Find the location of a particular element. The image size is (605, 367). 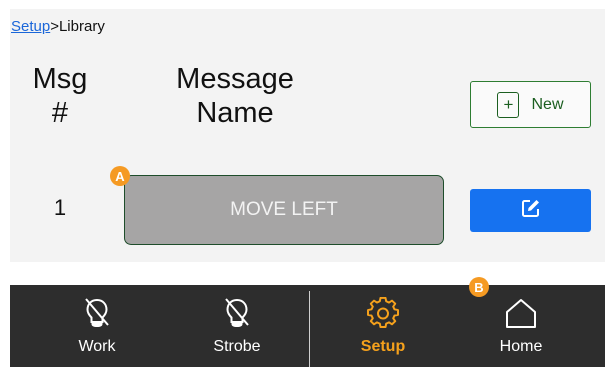

breadcrumb-setup-link: Setup is located at coordinates (30, 26).